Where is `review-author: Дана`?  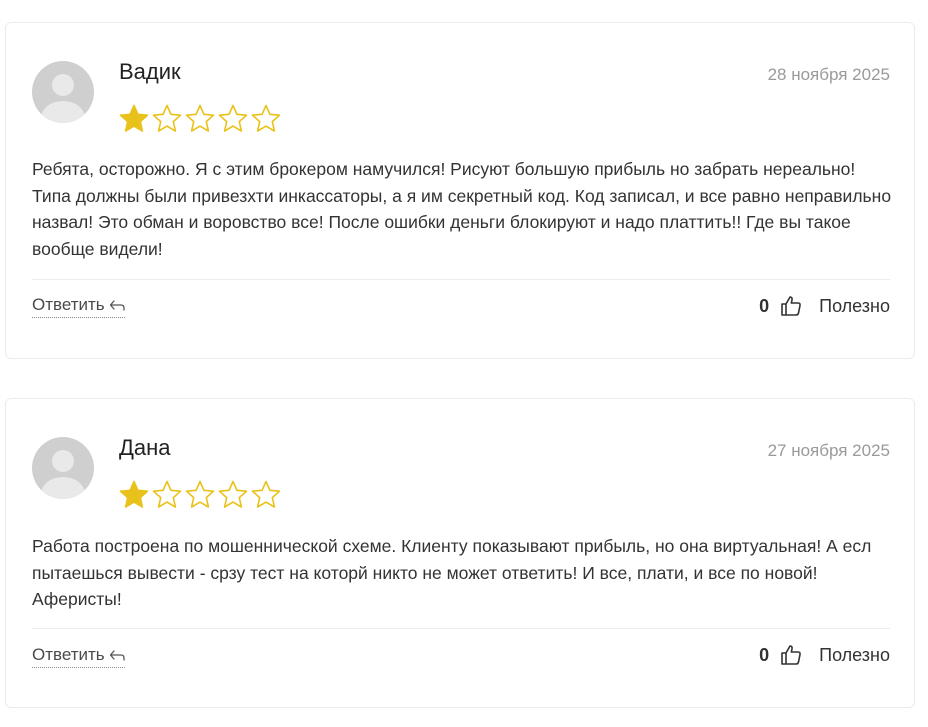 review-author: Дана is located at coordinates (145, 447).